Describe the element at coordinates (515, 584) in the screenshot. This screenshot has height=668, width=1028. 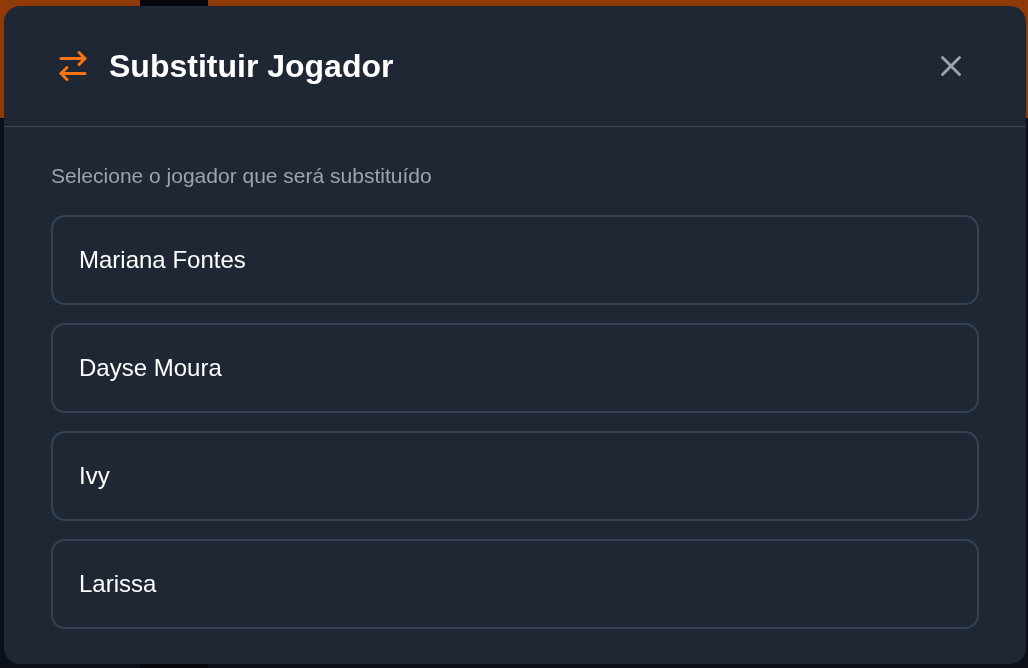
I see `player-option: Larissa` at that location.